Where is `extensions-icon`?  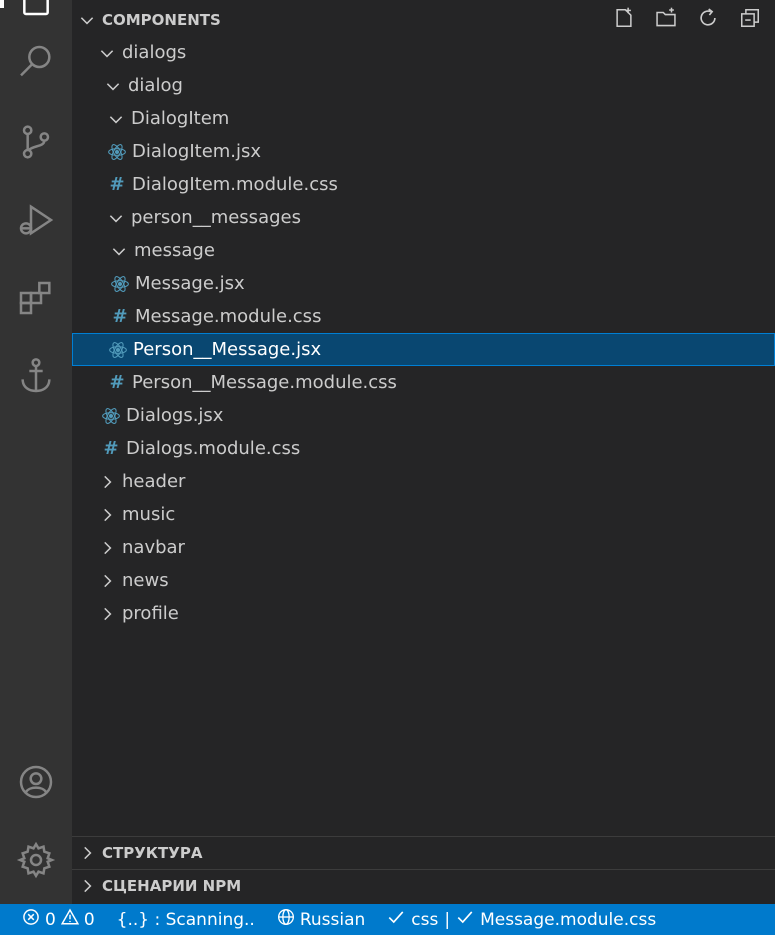
extensions-icon is located at coordinates (36, 298).